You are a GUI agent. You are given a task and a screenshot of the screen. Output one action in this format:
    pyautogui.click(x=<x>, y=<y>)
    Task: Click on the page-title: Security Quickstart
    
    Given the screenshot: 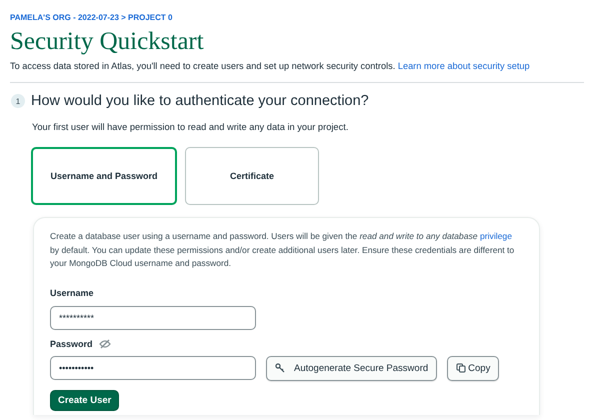 What is the action you would take?
    pyautogui.click(x=107, y=42)
    